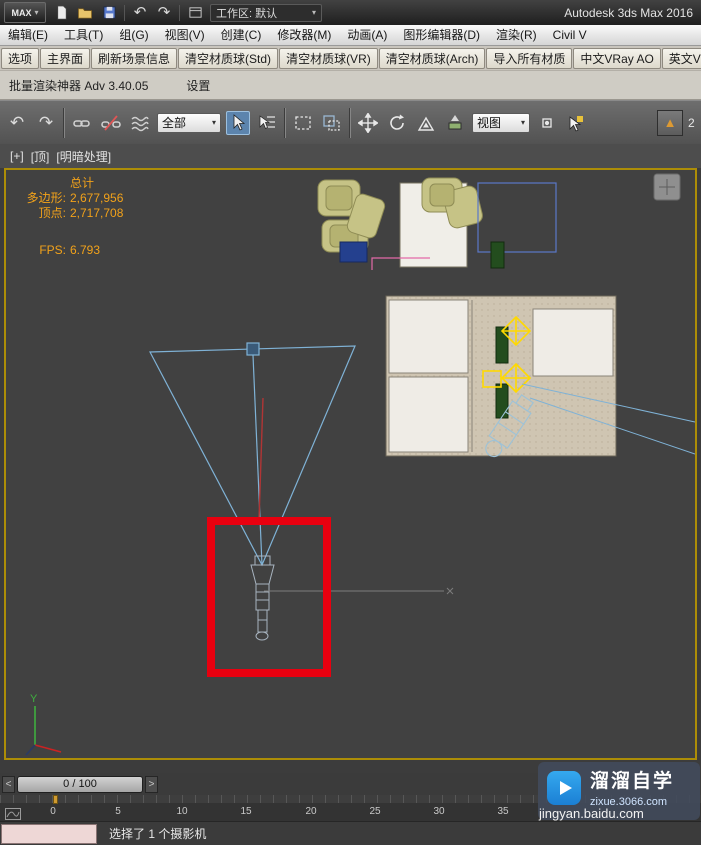 This screenshot has height=845, width=701. Describe the element at coordinates (591, 813) in the screenshot. I see `watermark-jingyan-text: jingyan.baidu.com` at that location.